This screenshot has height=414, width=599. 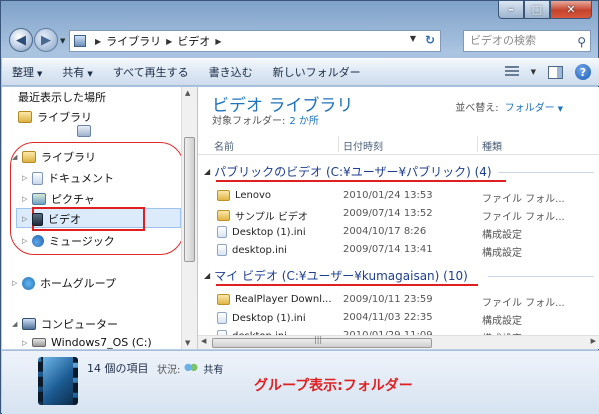 I want to click on back-arrow-icon: ◀, so click(x=21, y=40).